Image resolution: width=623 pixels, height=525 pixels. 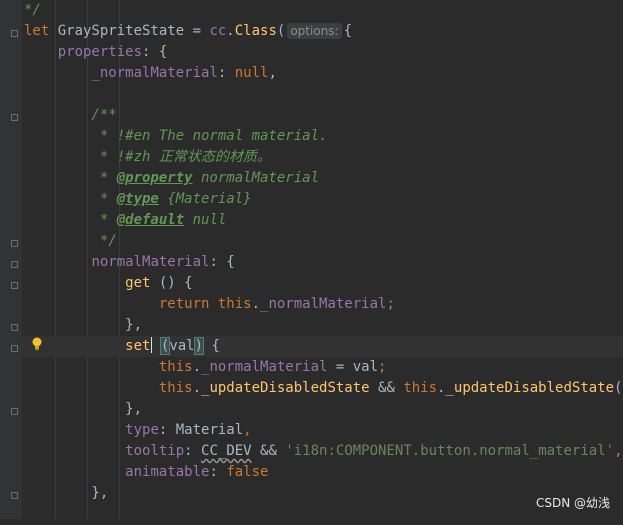 I want to click on code-line: normalMaterial: {, so click(x=322, y=262).